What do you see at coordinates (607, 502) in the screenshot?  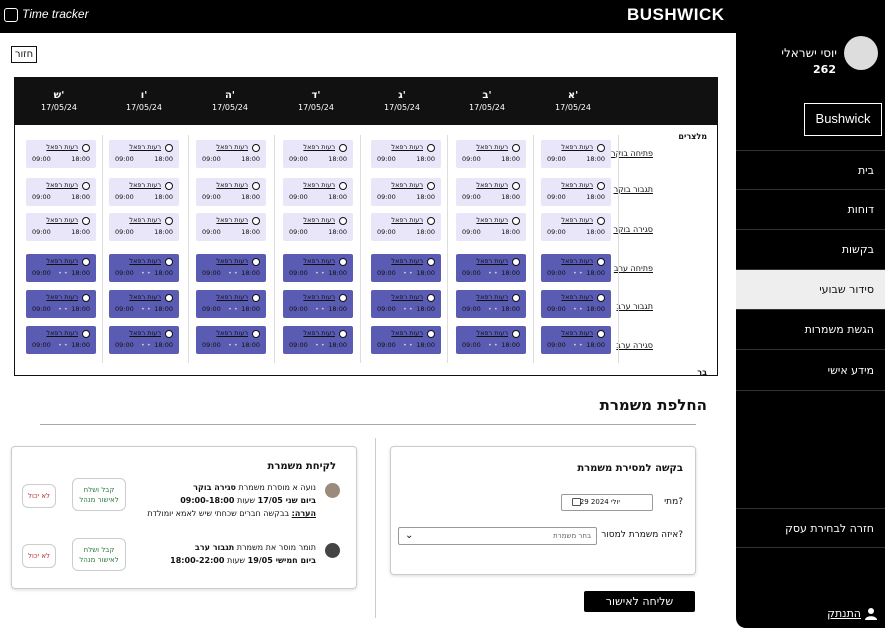 I see `date-field: 29 יולי 2024` at bounding box center [607, 502].